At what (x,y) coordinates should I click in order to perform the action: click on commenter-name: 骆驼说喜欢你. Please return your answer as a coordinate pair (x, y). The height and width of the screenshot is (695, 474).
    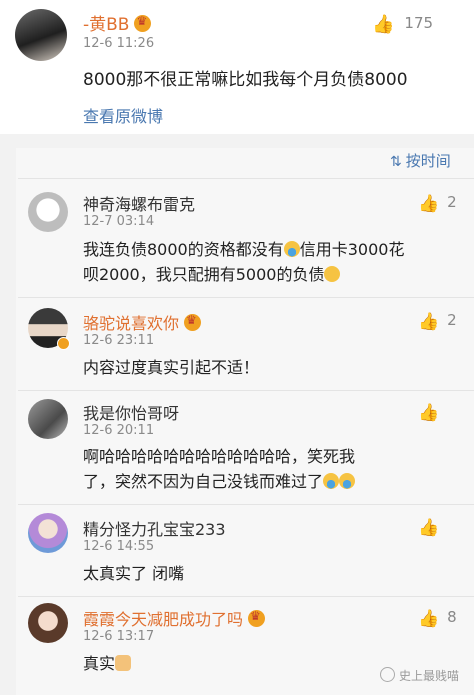
    Looking at the image, I should click on (142, 322).